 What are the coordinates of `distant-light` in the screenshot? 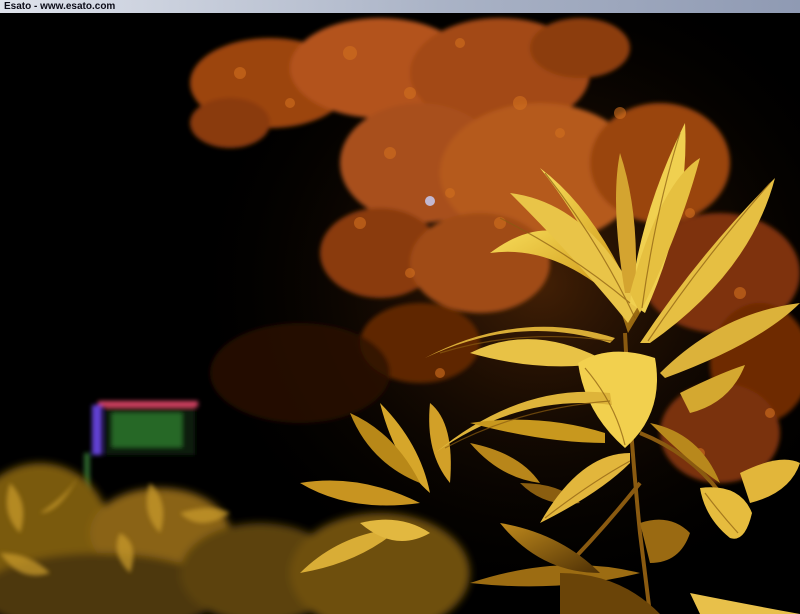 It's located at (430, 201).